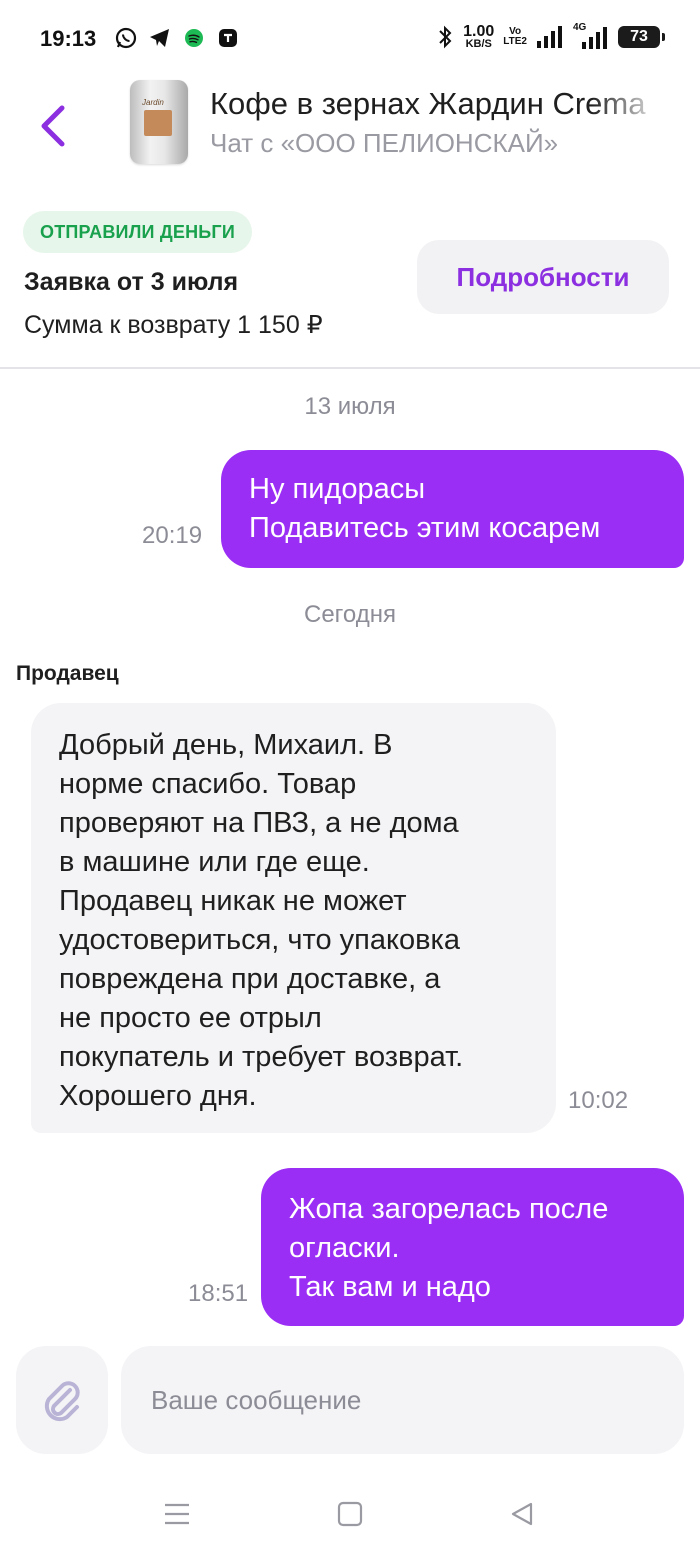  What do you see at coordinates (177, 38) in the screenshot?
I see `status-notification-icons` at bounding box center [177, 38].